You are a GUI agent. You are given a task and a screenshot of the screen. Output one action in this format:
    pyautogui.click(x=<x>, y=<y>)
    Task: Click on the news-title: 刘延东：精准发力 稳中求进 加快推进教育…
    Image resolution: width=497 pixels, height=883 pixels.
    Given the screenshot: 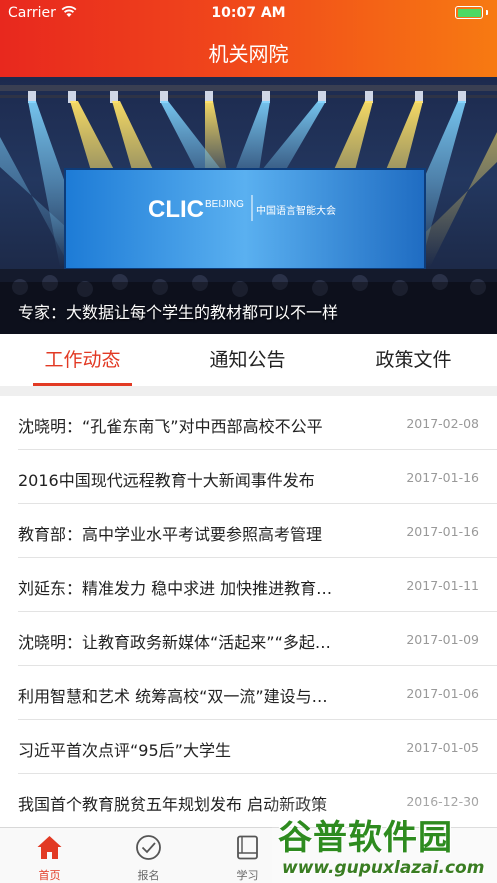 What is the action you would take?
    pyautogui.click(x=175, y=588)
    